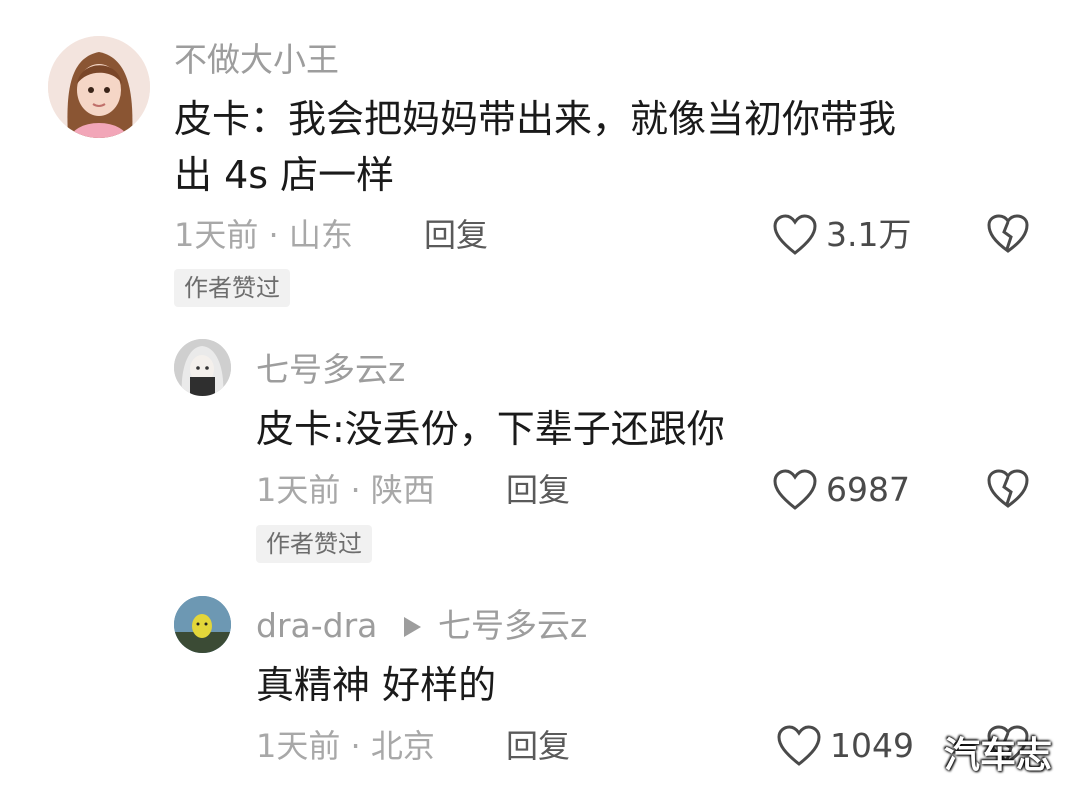 This screenshot has height=793, width=1080. What do you see at coordinates (330, 370) in the screenshot?
I see `comment-username: 七号多云z` at bounding box center [330, 370].